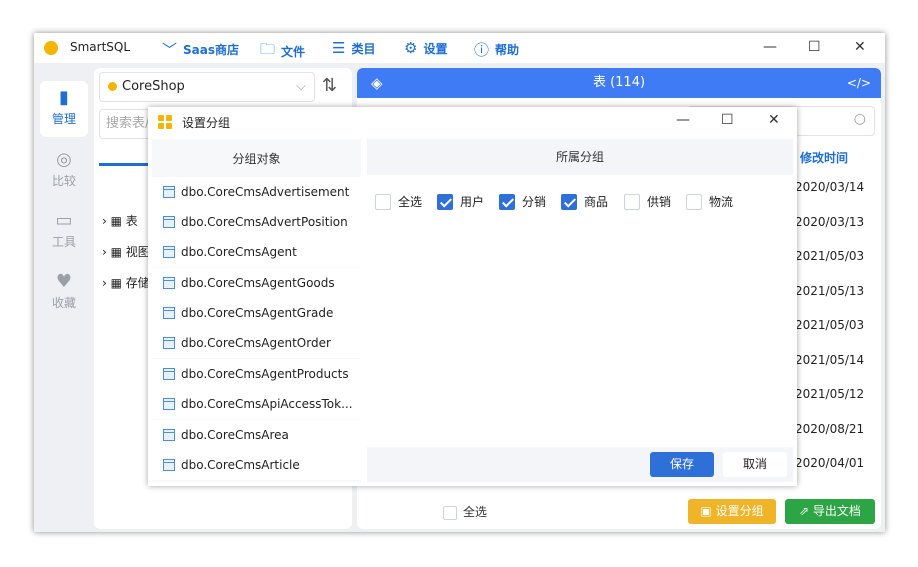 Image resolution: width=918 pixels, height=567 pixels. I want to click on nav-compare: ◎ 比较, so click(64, 171).